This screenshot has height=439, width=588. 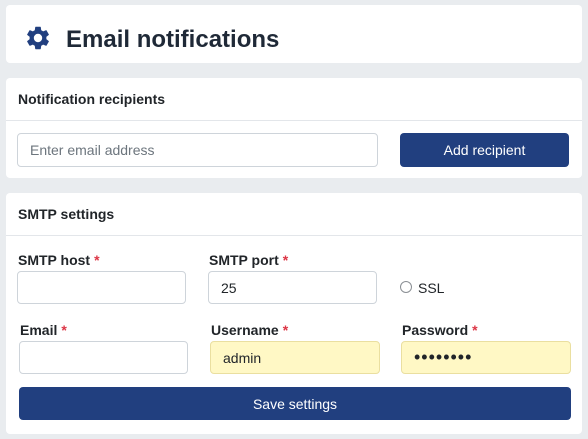 I want to click on smtp-port-label-text: SMTP port, so click(x=244, y=260).